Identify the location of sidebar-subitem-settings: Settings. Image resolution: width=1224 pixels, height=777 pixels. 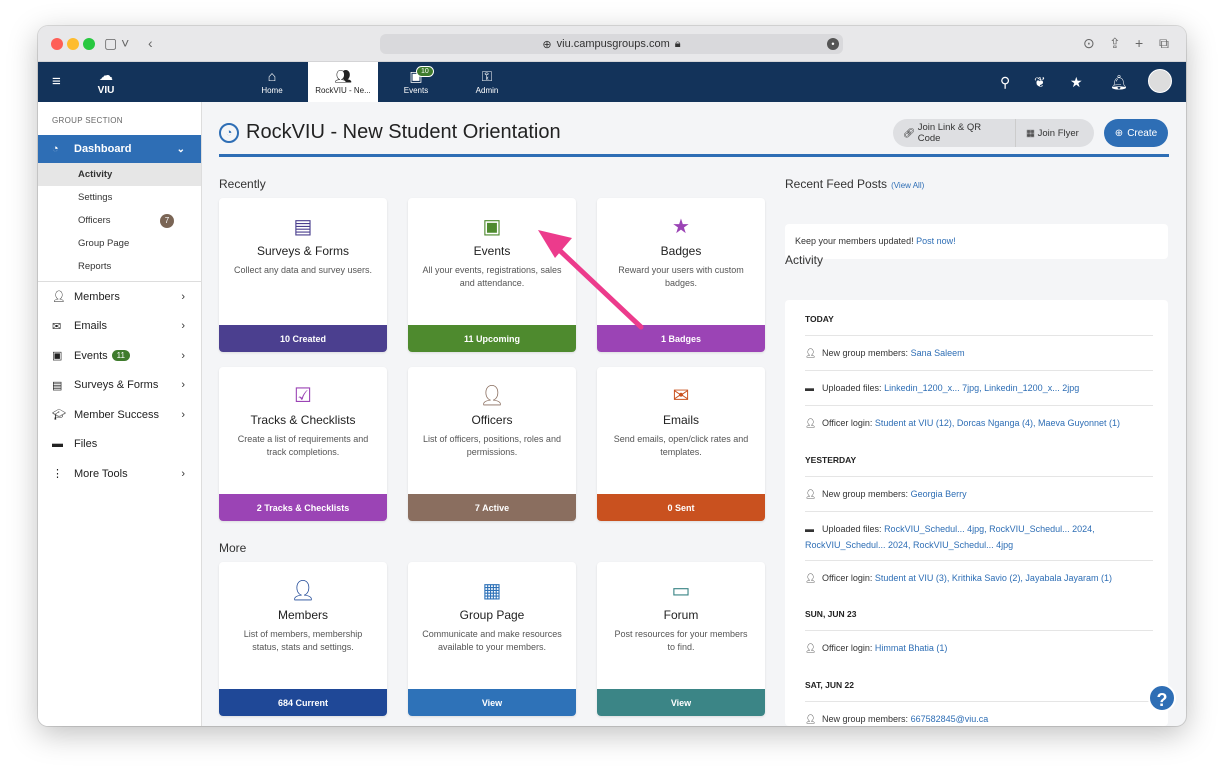
(119, 197).